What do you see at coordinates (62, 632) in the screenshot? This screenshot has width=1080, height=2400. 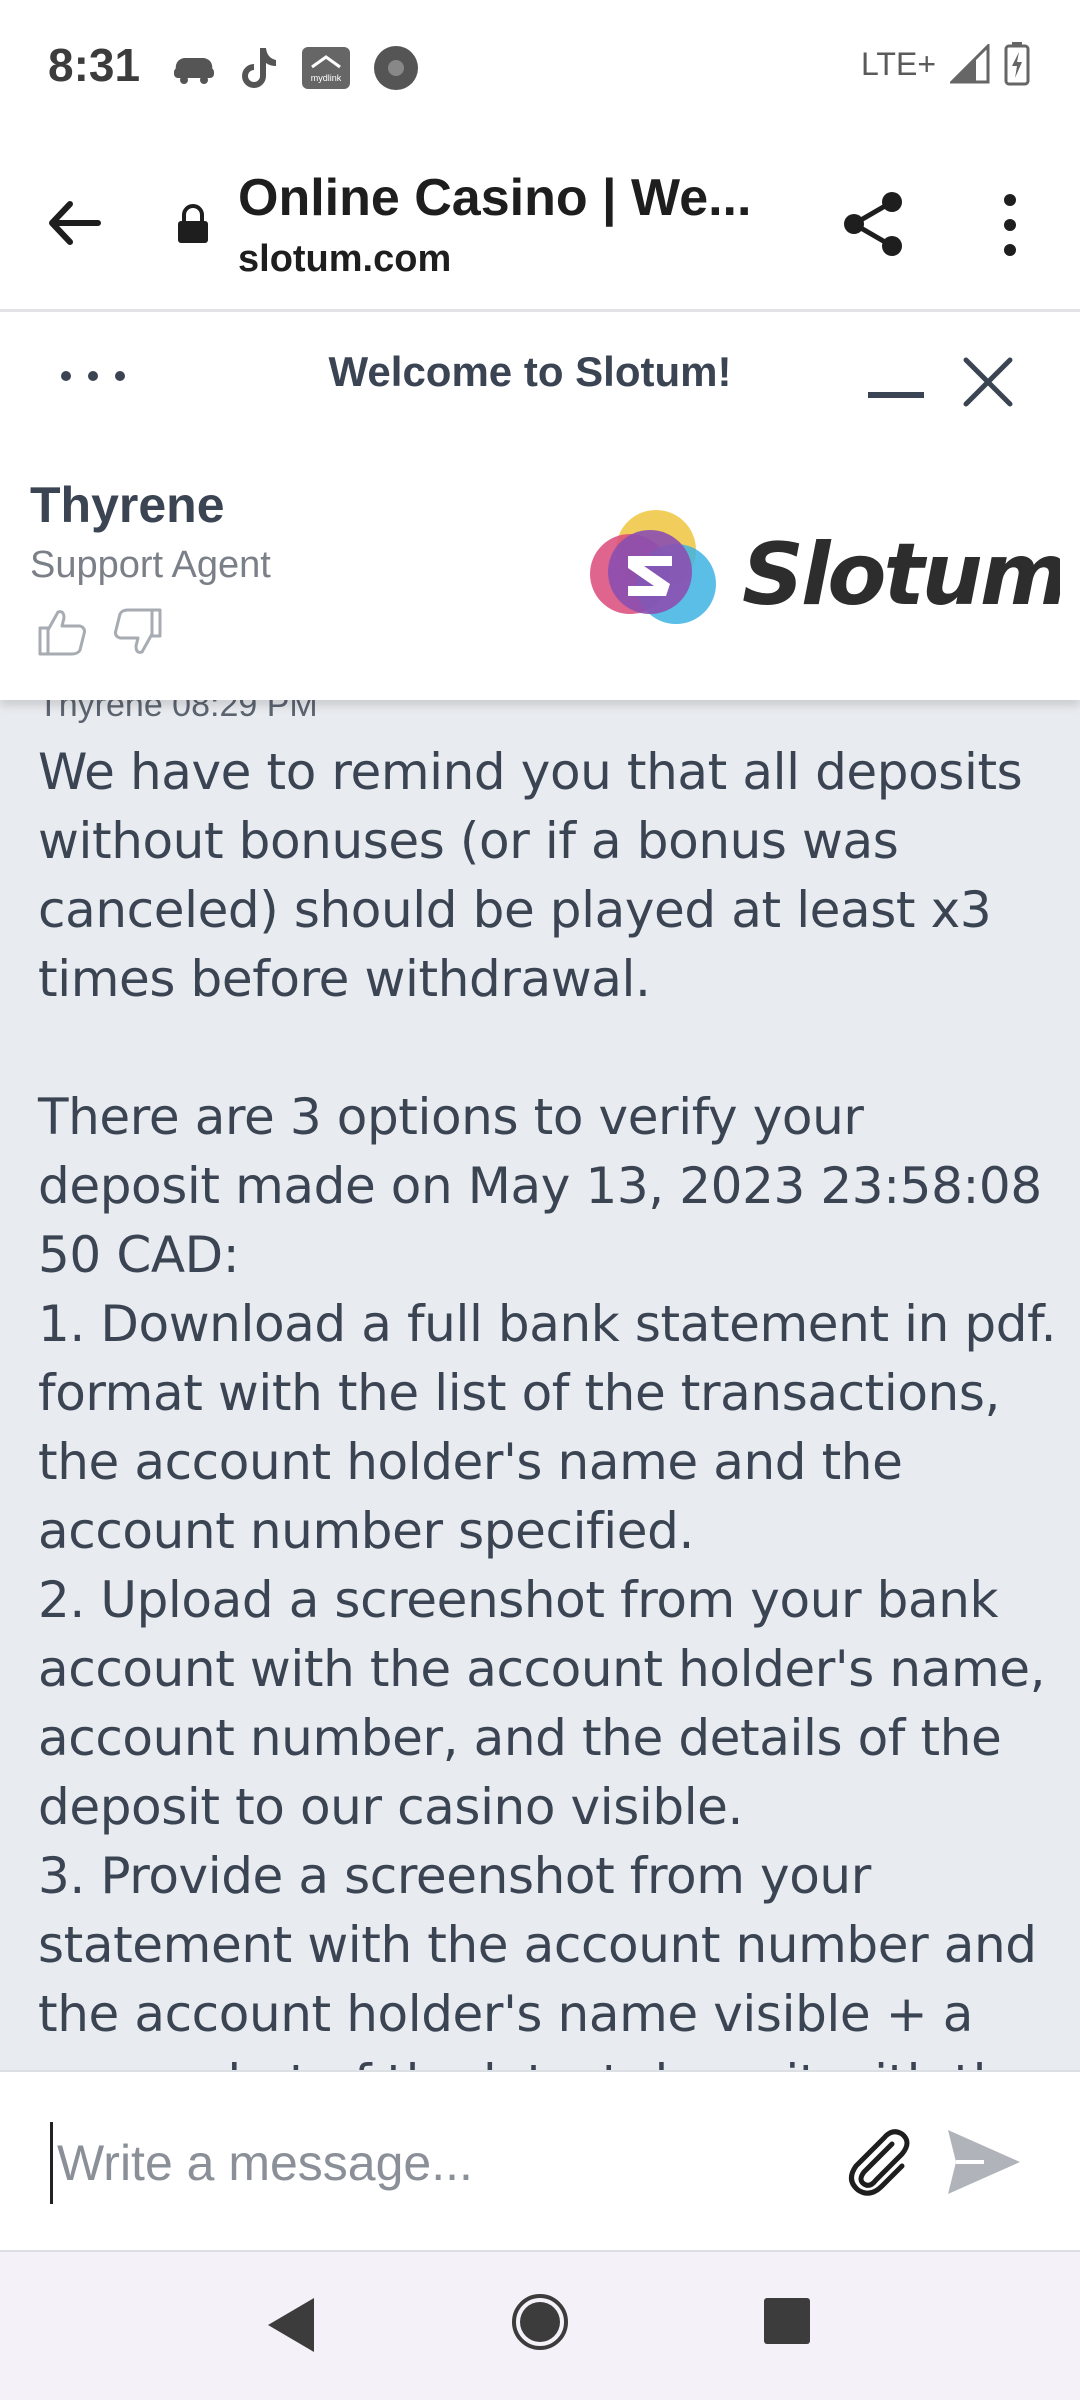 I see `thumbs-up-icon` at bounding box center [62, 632].